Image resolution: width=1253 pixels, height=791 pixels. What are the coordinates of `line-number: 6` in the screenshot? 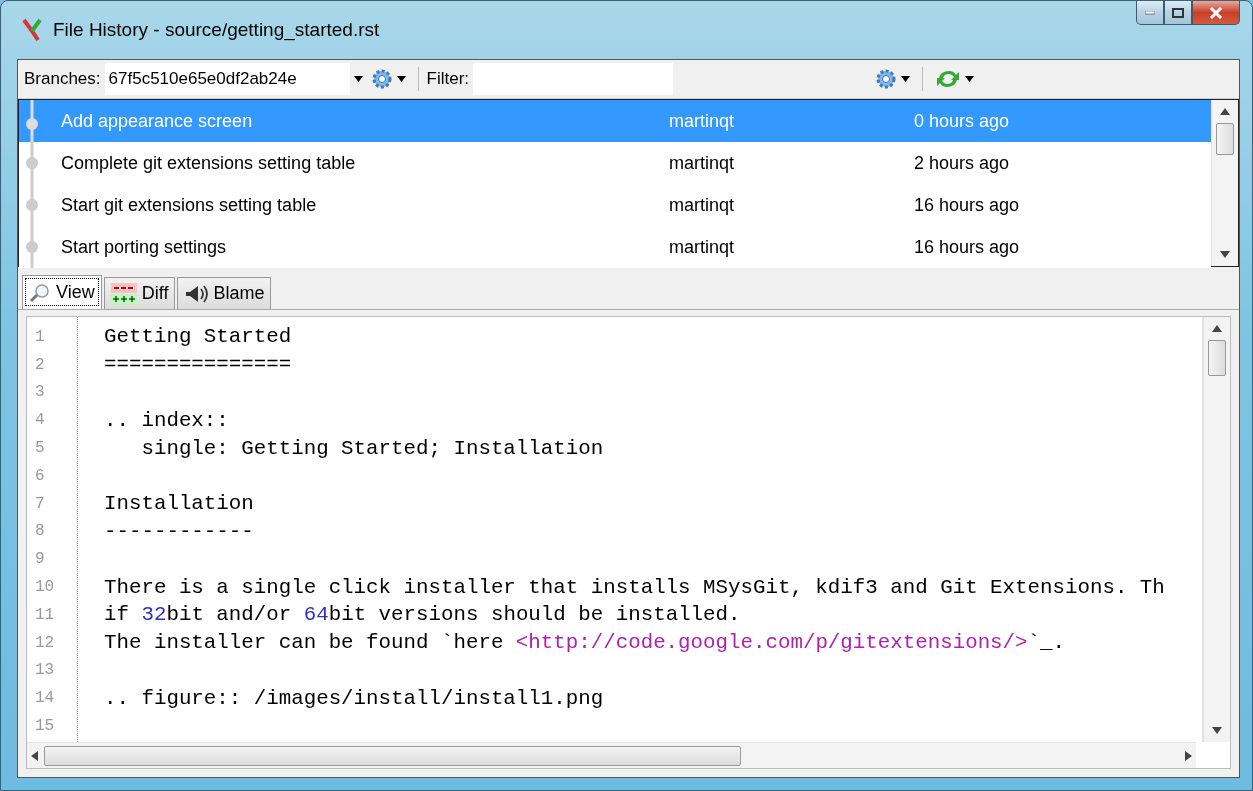 It's located at (40, 476).